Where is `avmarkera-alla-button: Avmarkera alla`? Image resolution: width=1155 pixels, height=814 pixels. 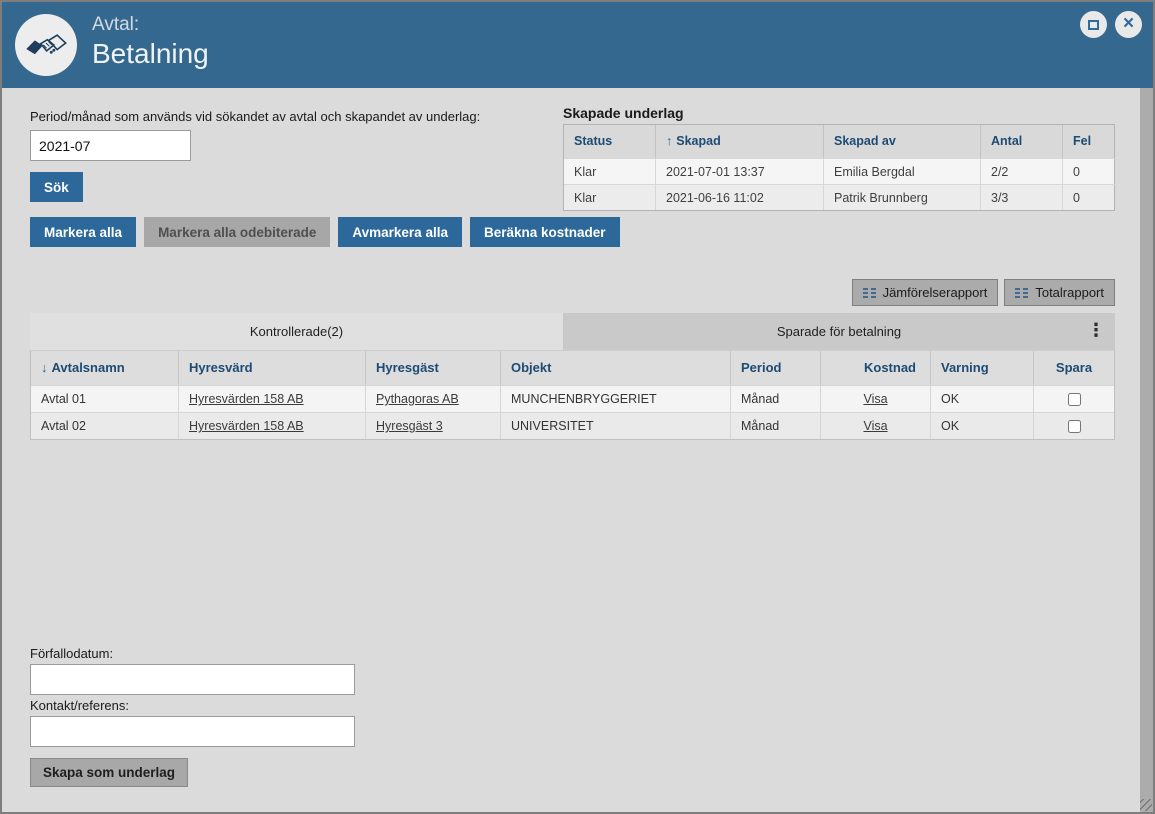 avmarkera-alla-button: Avmarkera alla is located at coordinates (400, 232).